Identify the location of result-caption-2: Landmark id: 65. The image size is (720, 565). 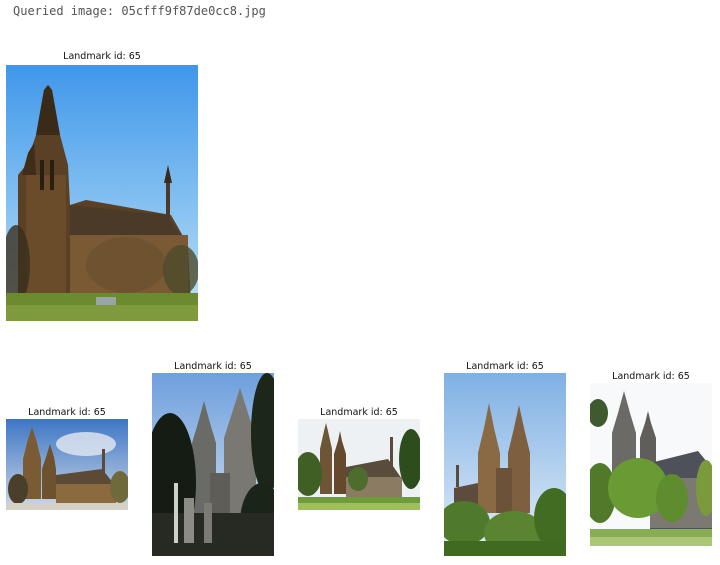
(67, 412).